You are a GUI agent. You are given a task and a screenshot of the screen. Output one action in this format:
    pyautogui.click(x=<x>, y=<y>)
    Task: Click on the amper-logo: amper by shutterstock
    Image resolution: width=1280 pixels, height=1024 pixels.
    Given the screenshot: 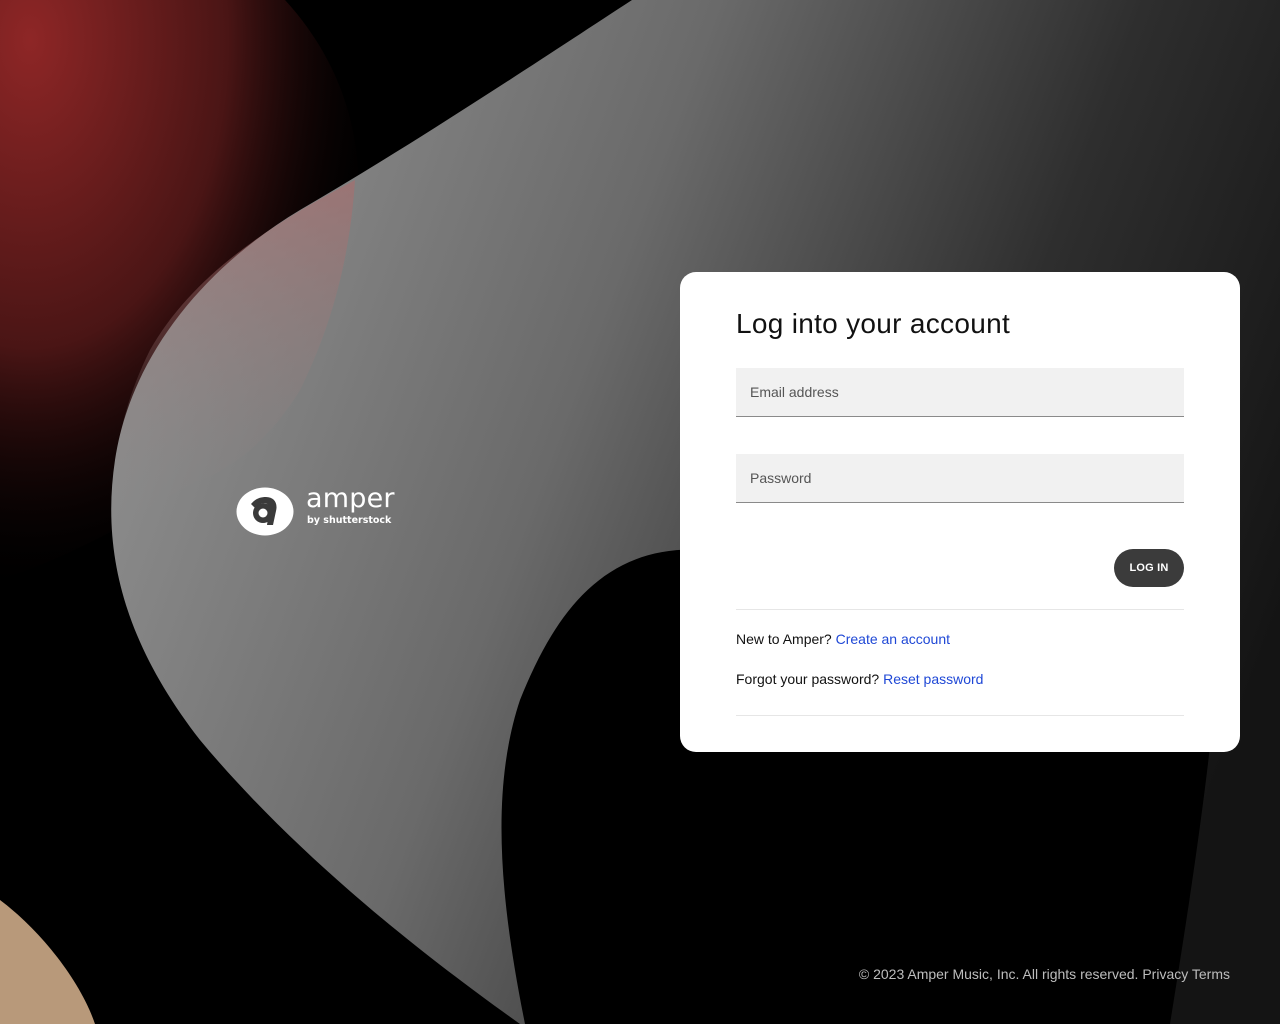 What is the action you would take?
    pyautogui.click(x=321, y=510)
    